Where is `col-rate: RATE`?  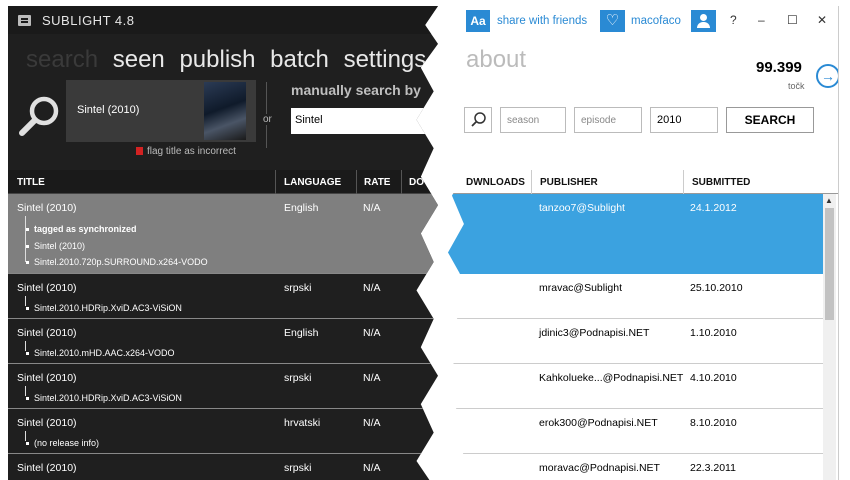 col-rate: RATE is located at coordinates (377, 182).